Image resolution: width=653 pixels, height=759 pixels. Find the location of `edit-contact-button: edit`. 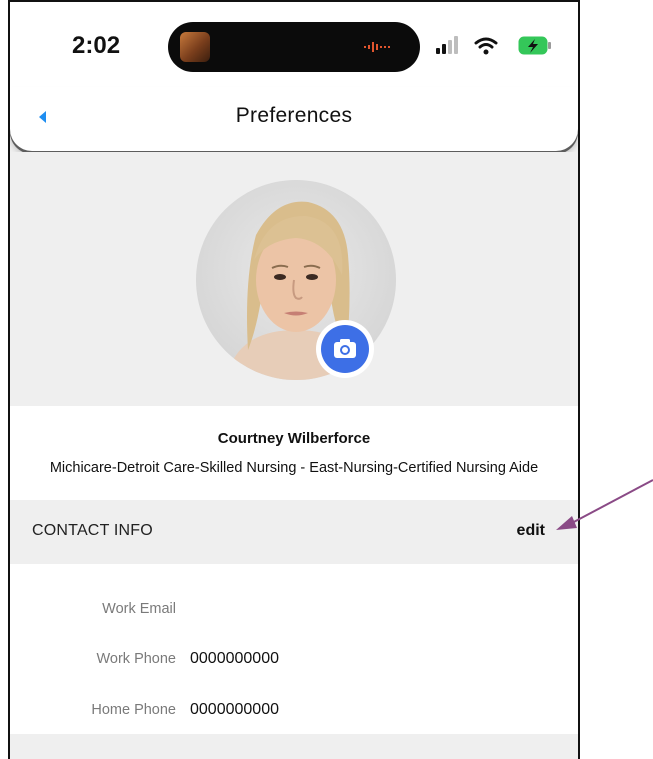

edit-contact-button: edit is located at coordinates (531, 531).